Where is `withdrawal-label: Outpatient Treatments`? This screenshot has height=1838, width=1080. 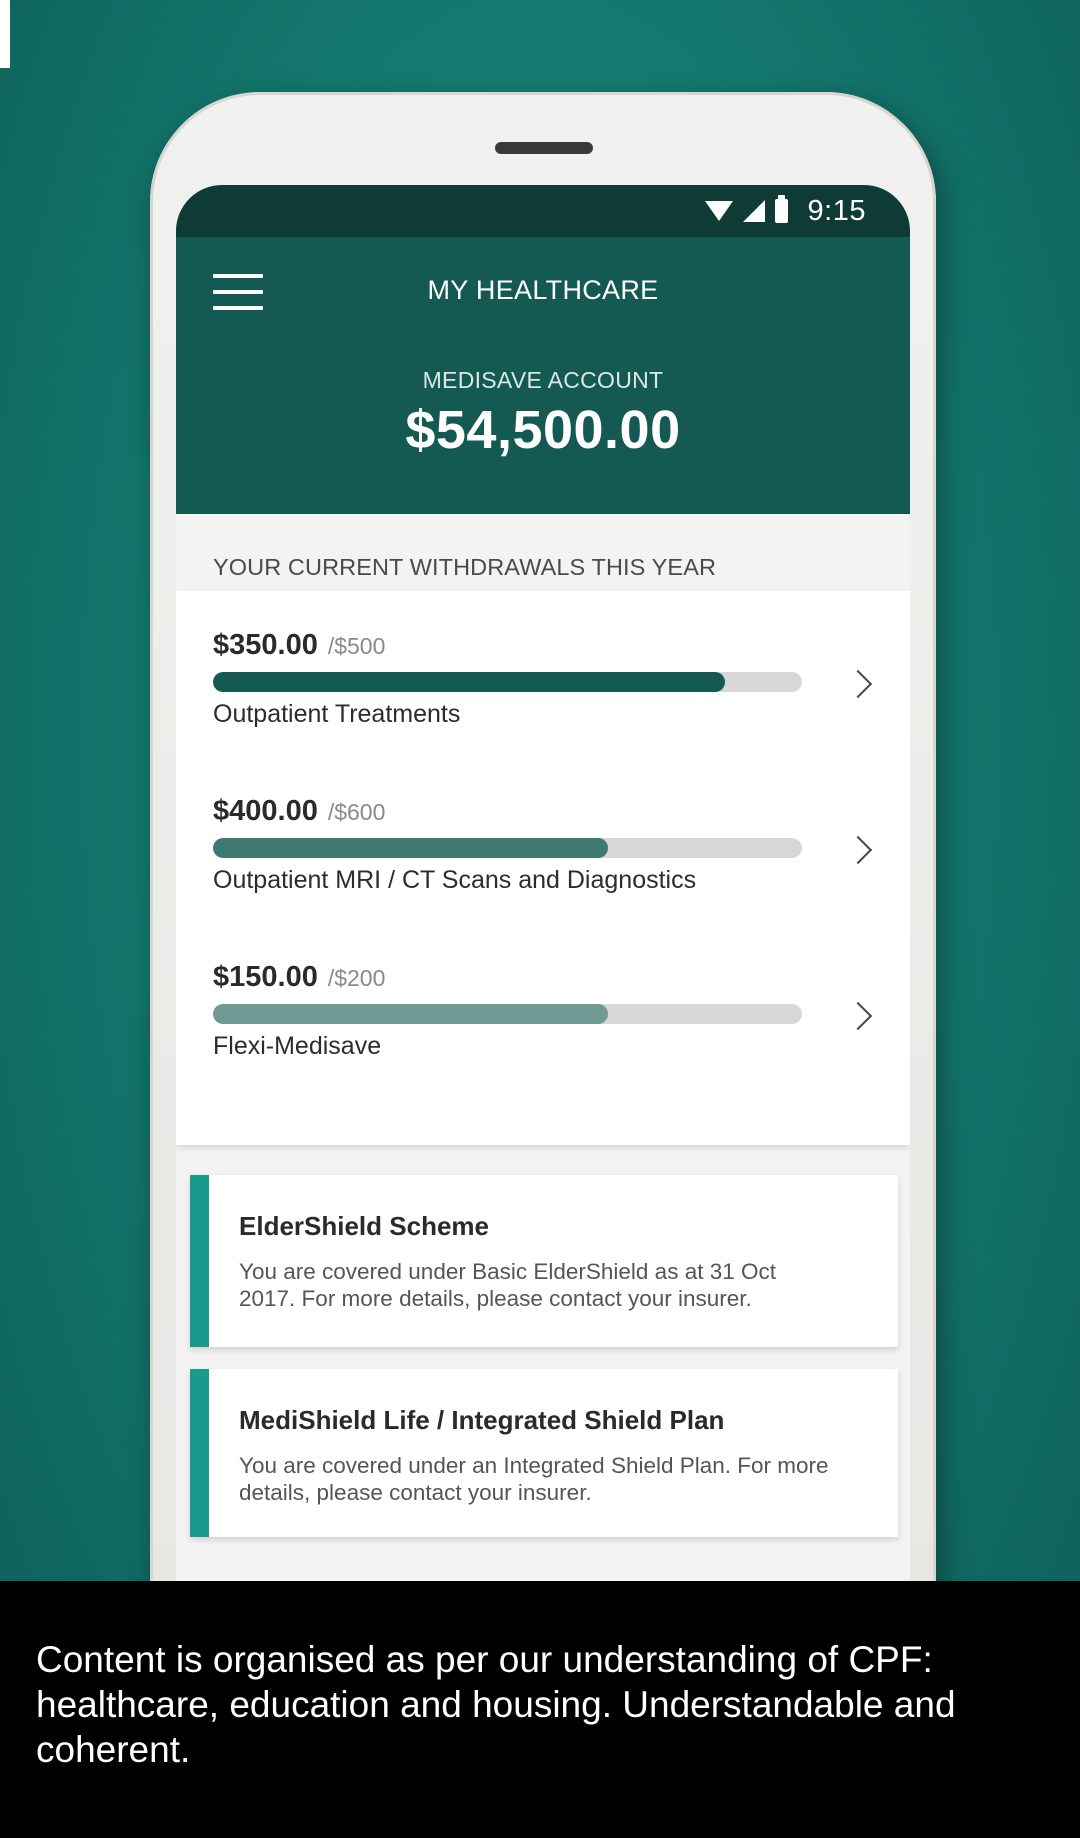
withdrawal-label: Outpatient Treatments is located at coordinates (337, 714).